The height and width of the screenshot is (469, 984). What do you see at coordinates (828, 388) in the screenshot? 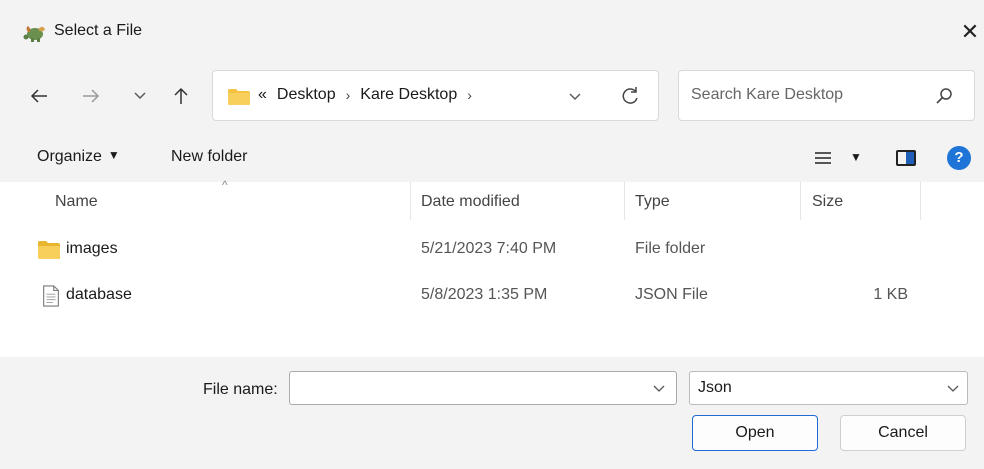
I see `file-type-select: Json` at bounding box center [828, 388].